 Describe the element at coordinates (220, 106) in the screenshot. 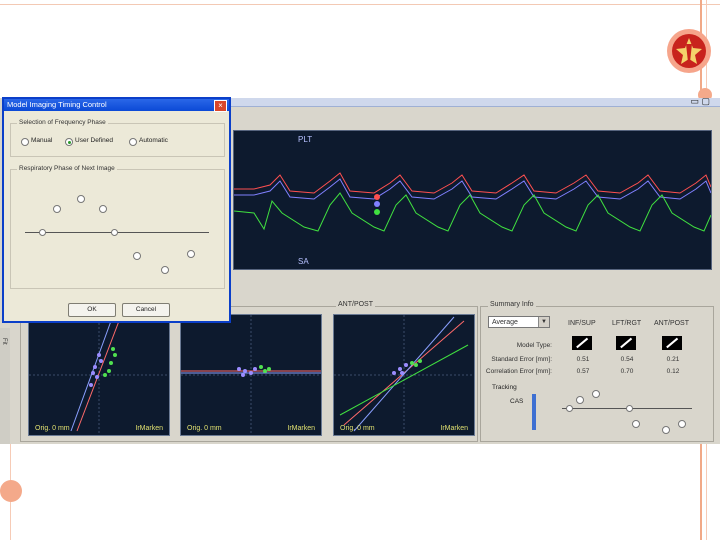

I see `close-icon: ×` at that location.